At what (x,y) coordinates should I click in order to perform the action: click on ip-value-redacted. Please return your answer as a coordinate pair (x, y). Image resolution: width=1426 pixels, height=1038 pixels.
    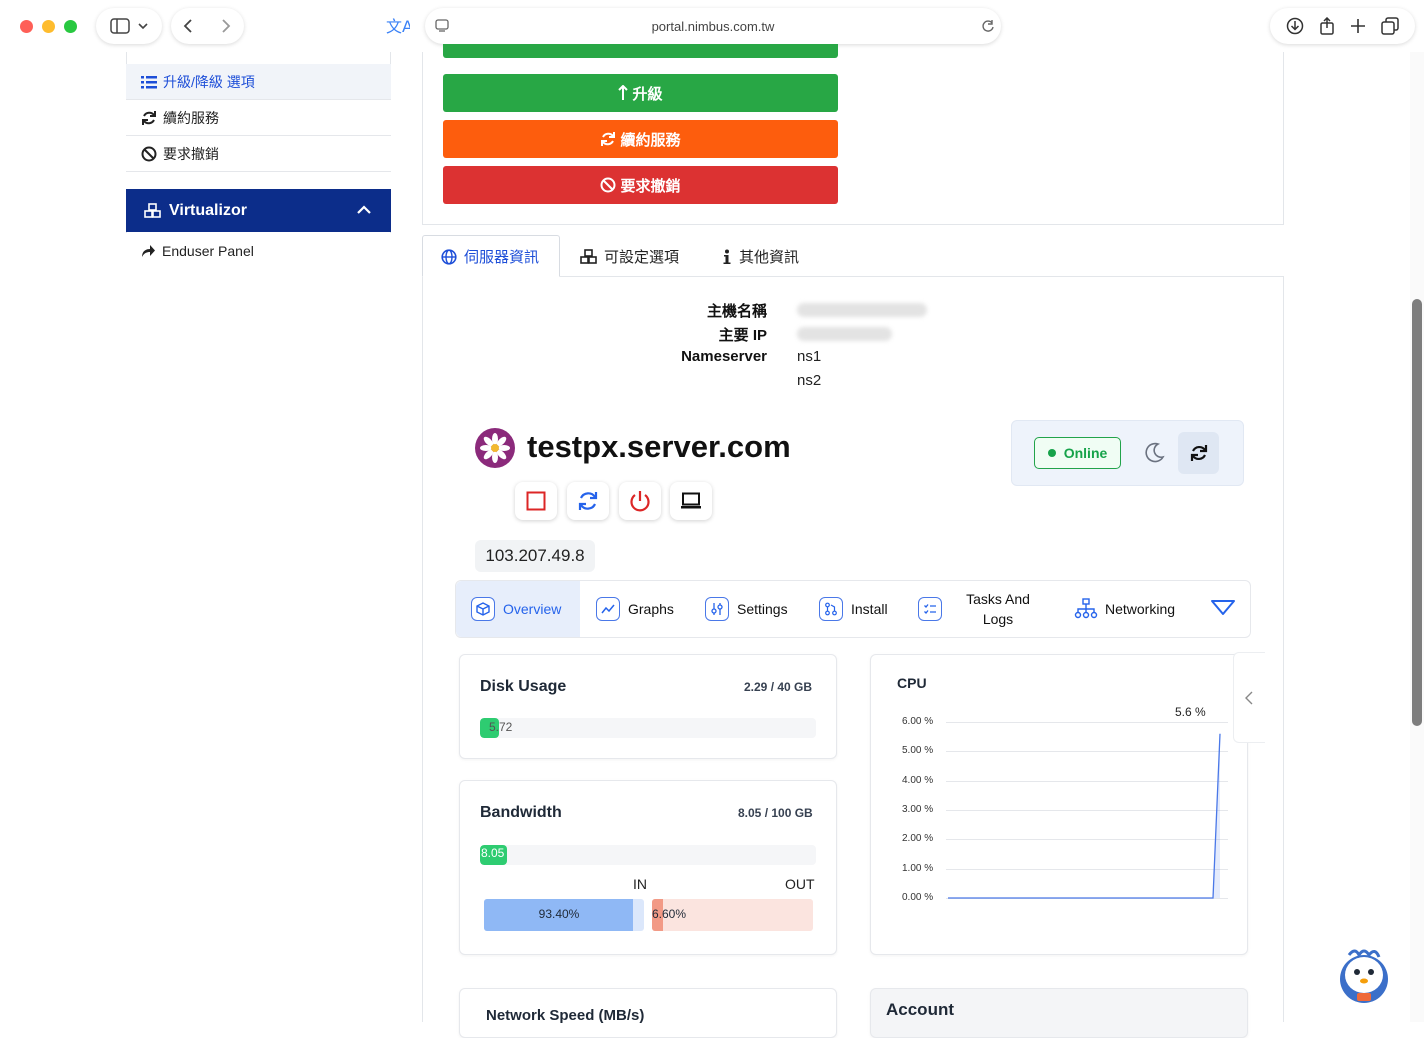
    Looking at the image, I should click on (844, 334).